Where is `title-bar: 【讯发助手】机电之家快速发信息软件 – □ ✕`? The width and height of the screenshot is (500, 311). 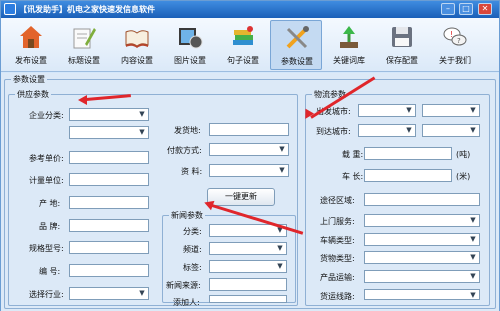 title-bar: 【讯发助手】机电之家快速发信息软件 – □ ✕ is located at coordinates (250, 9).